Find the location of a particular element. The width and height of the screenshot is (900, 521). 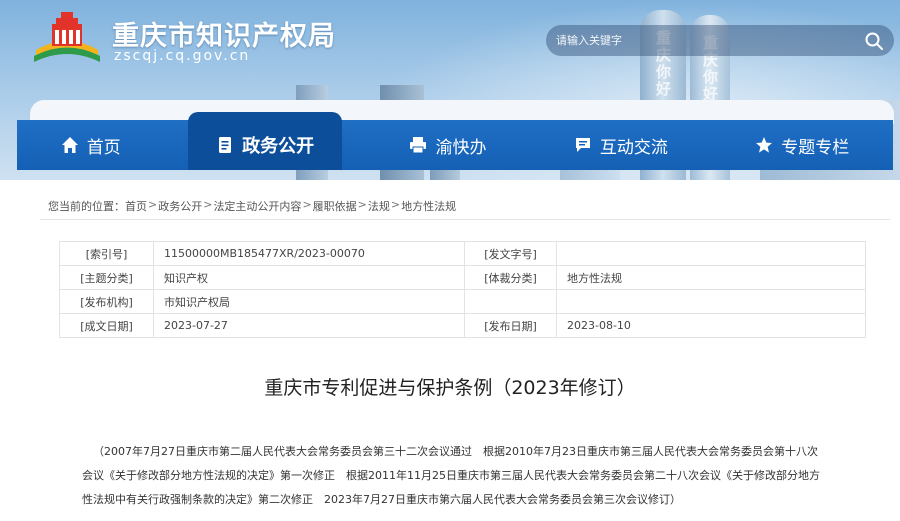

info-label: [发布机构] is located at coordinates (106, 301).